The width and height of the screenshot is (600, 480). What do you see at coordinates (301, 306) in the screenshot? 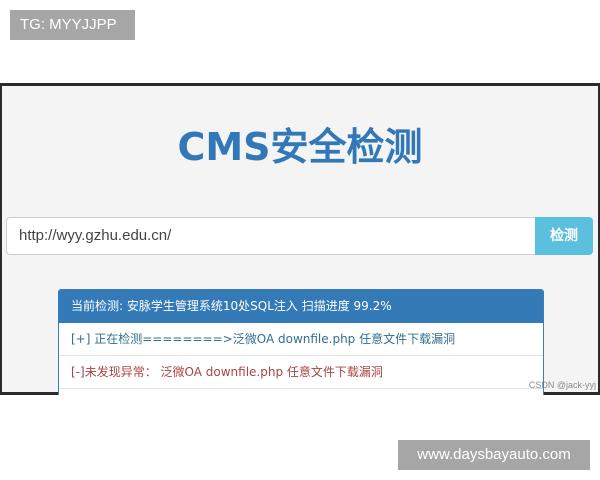
I see `scan-progress-heading: 当前检测: 安脉学生管理系统10处SQL注入 扫描进度 99.2%` at bounding box center [301, 306].